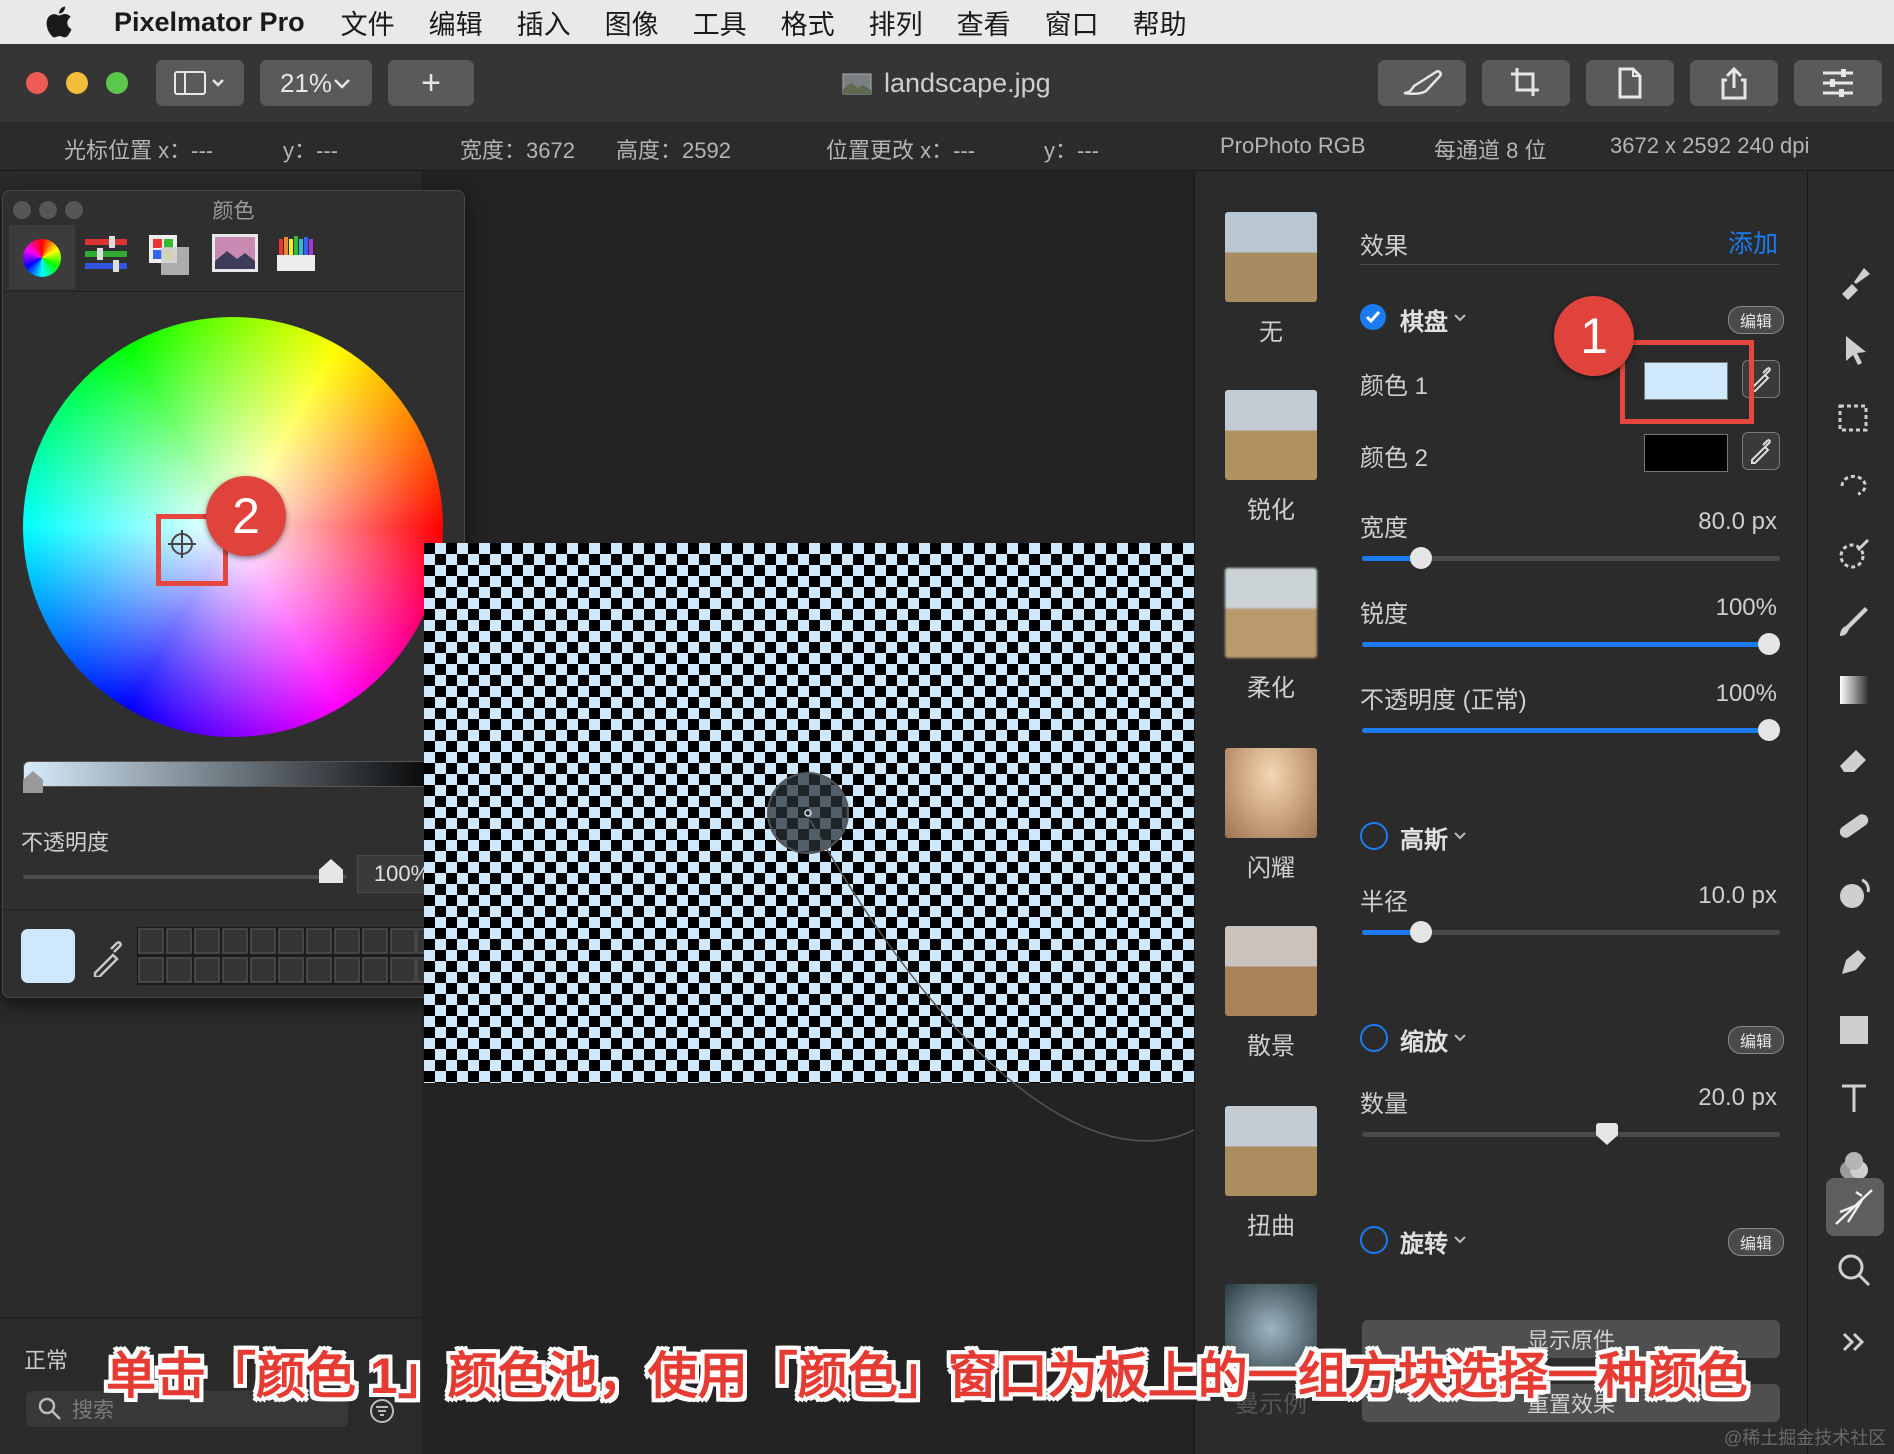 The width and height of the screenshot is (1894, 1454). I want to click on add-effect-button: 添加, so click(1753, 242).